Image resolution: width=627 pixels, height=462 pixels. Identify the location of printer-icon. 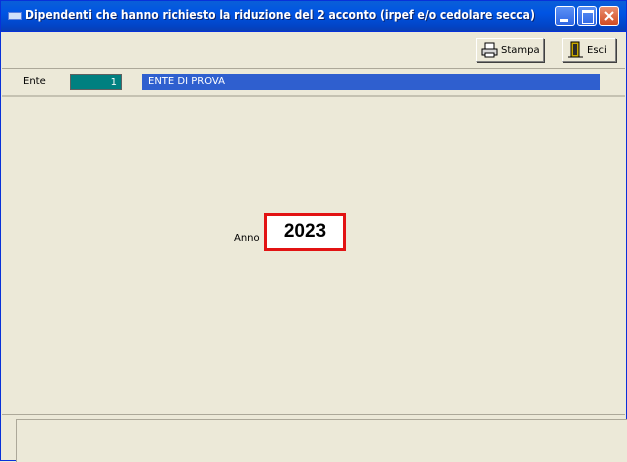
(489, 50).